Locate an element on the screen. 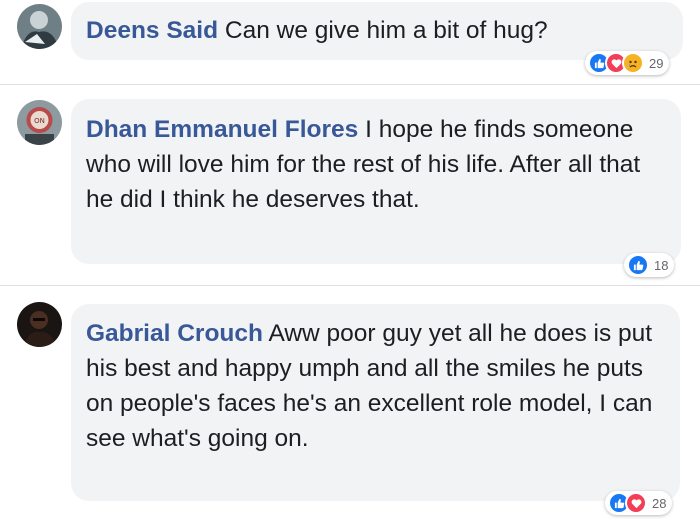 Image resolution: width=700 pixels, height=523 pixels. sad-icon is located at coordinates (633, 63).